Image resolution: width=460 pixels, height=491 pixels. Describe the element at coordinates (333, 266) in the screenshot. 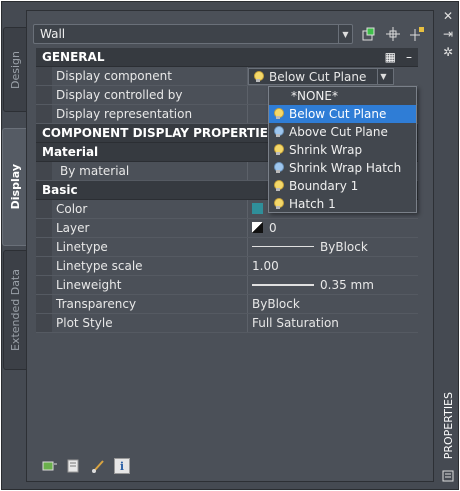

I see `property-value: 1.00` at that location.